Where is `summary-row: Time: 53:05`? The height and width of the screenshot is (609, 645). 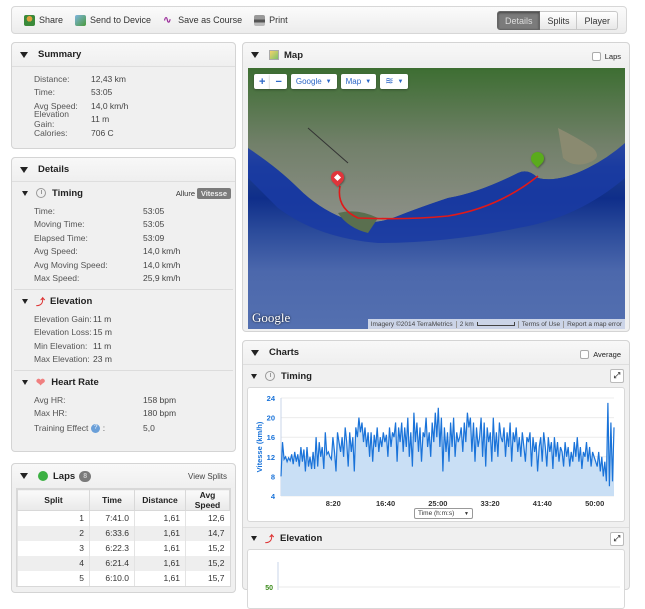 summary-row: Time: 53:05 is located at coordinates (73, 92).